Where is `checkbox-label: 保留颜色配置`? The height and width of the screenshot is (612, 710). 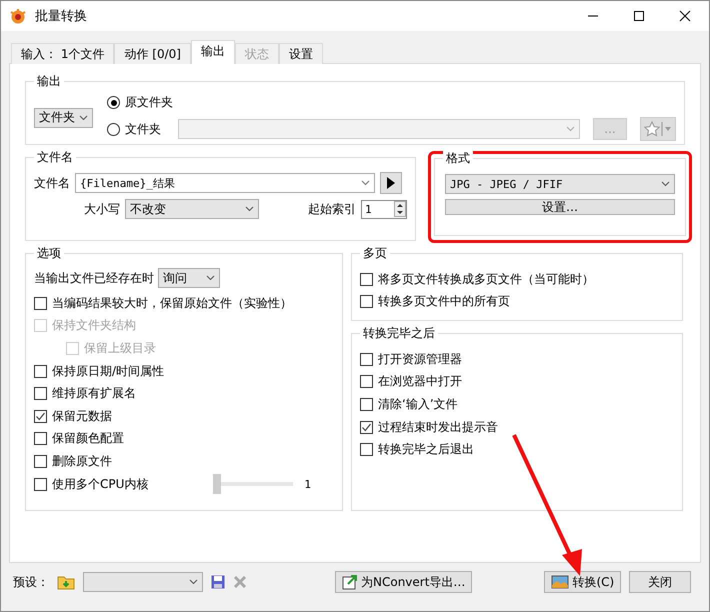
checkbox-label: 保留颜色配置 is located at coordinates (88, 439).